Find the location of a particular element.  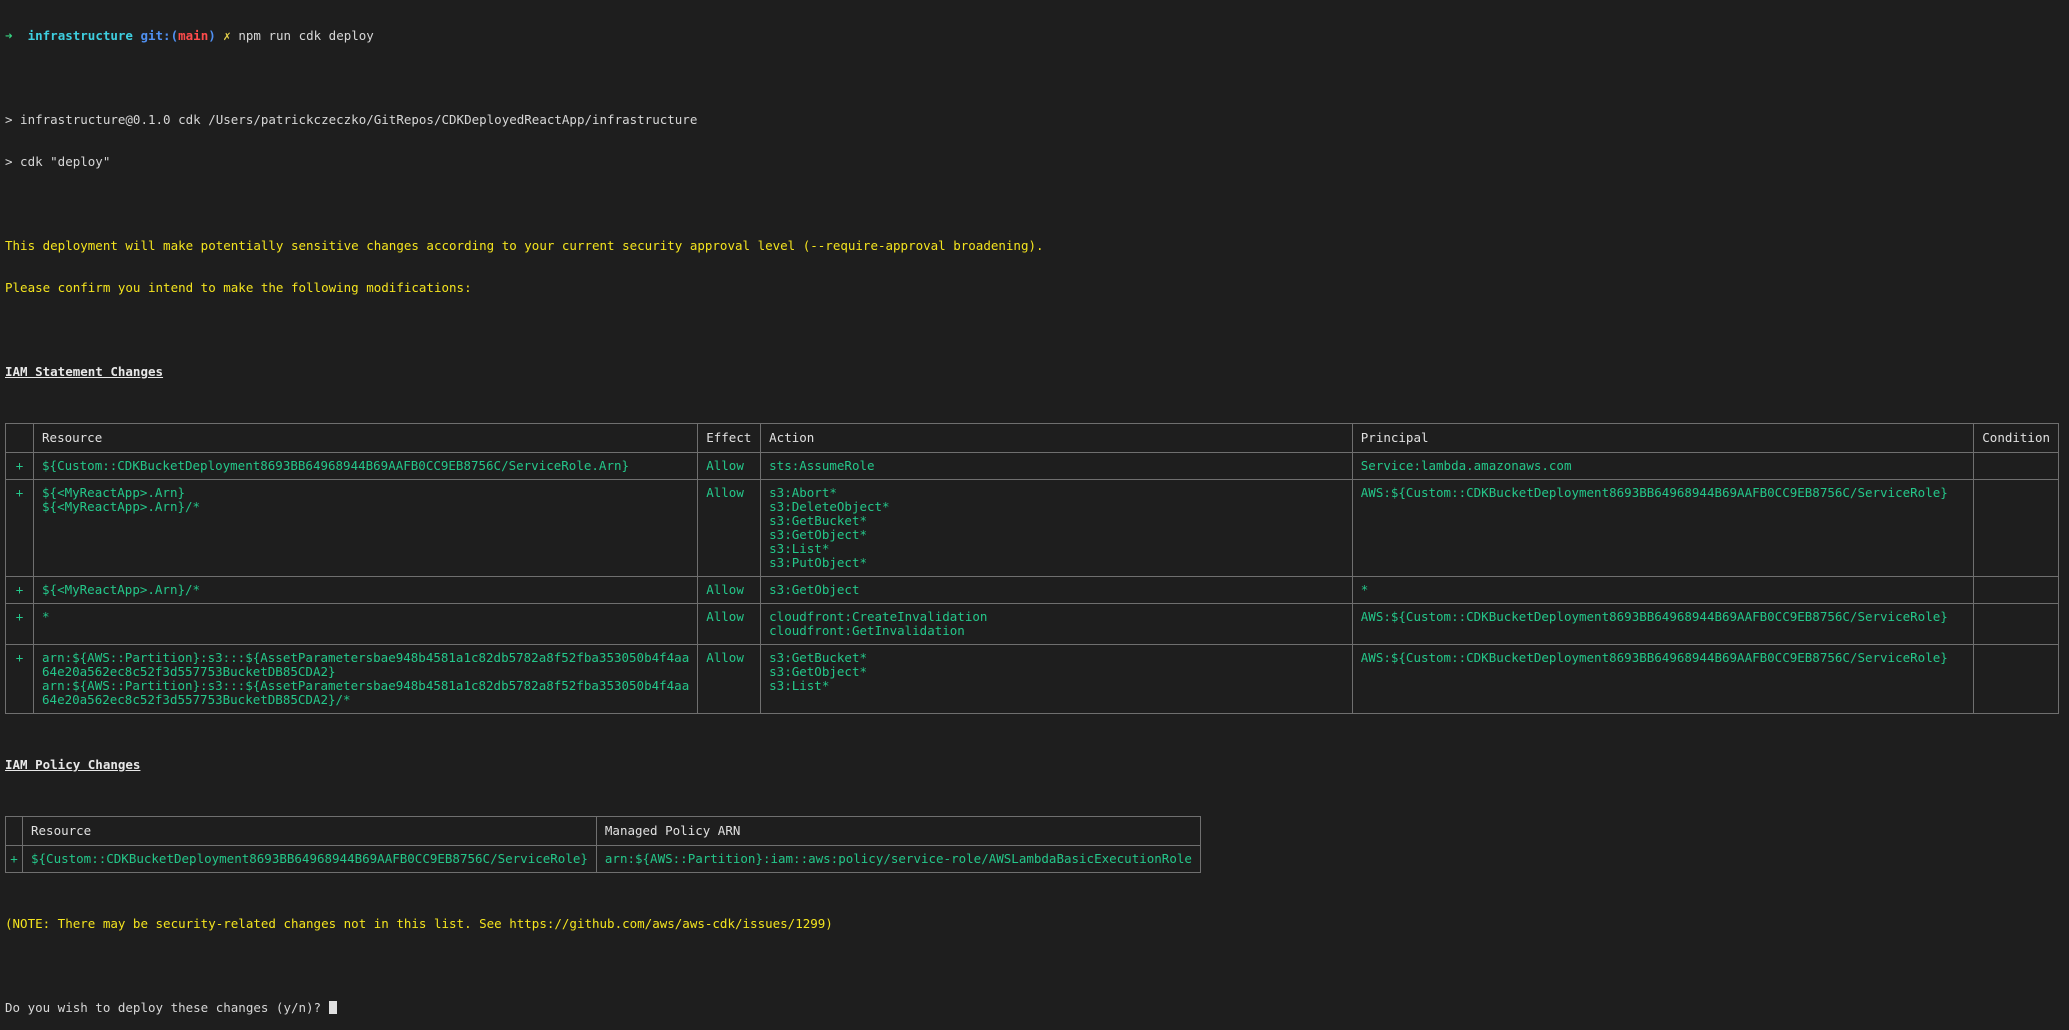

git-label: git:( is located at coordinates (159, 35).